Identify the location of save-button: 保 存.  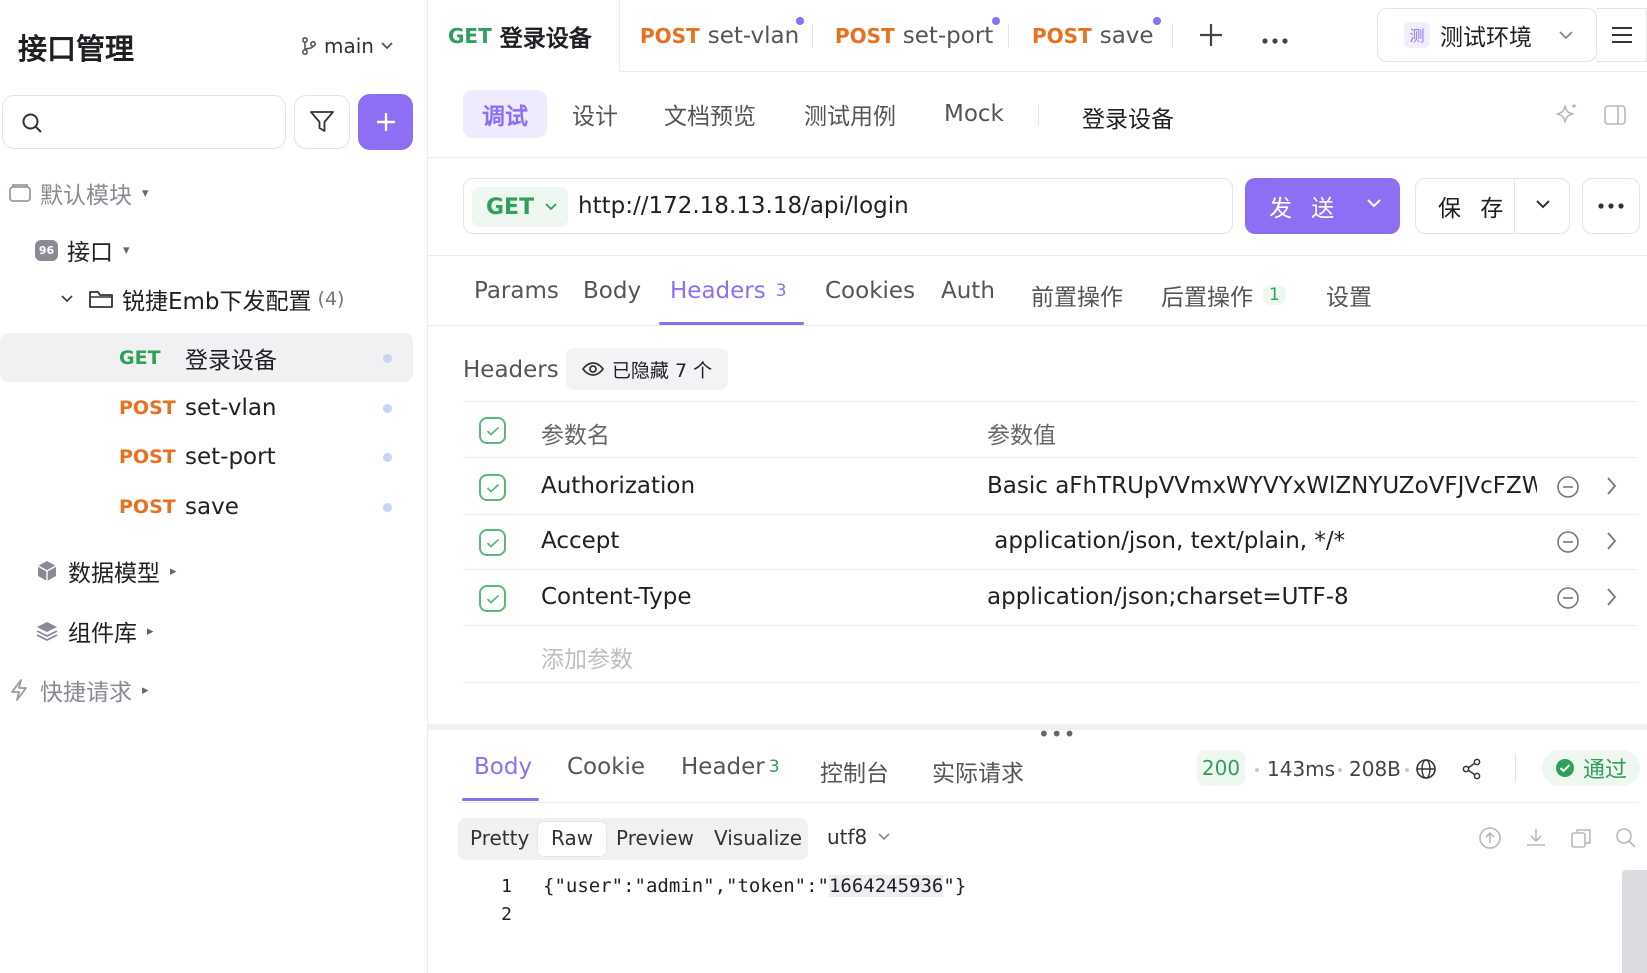
(1492, 206).